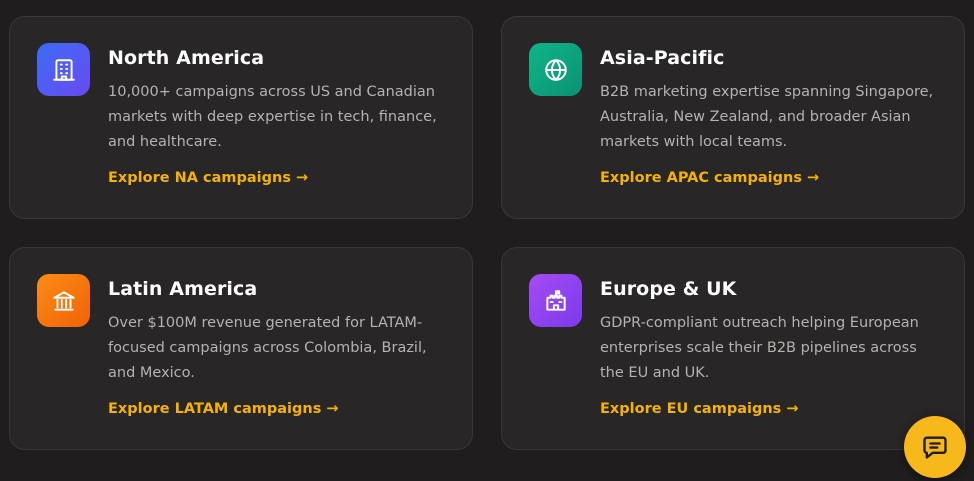 The height and width of the screenshot is (481, 974). What do you see at coordinates (555, 300) in the screenshot?
I see `castle-icon` at bounding box center [555, 300].